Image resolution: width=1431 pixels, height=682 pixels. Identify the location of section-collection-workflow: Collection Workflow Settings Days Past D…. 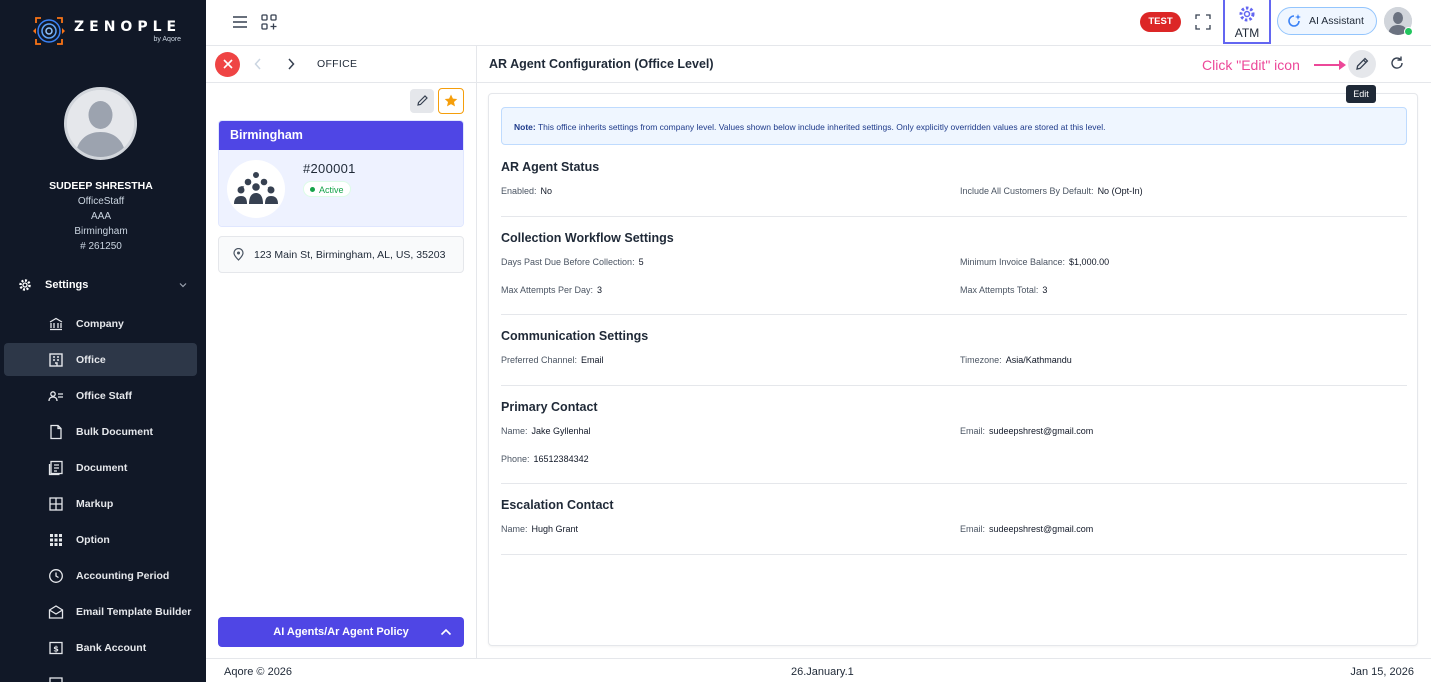
(954, 273).